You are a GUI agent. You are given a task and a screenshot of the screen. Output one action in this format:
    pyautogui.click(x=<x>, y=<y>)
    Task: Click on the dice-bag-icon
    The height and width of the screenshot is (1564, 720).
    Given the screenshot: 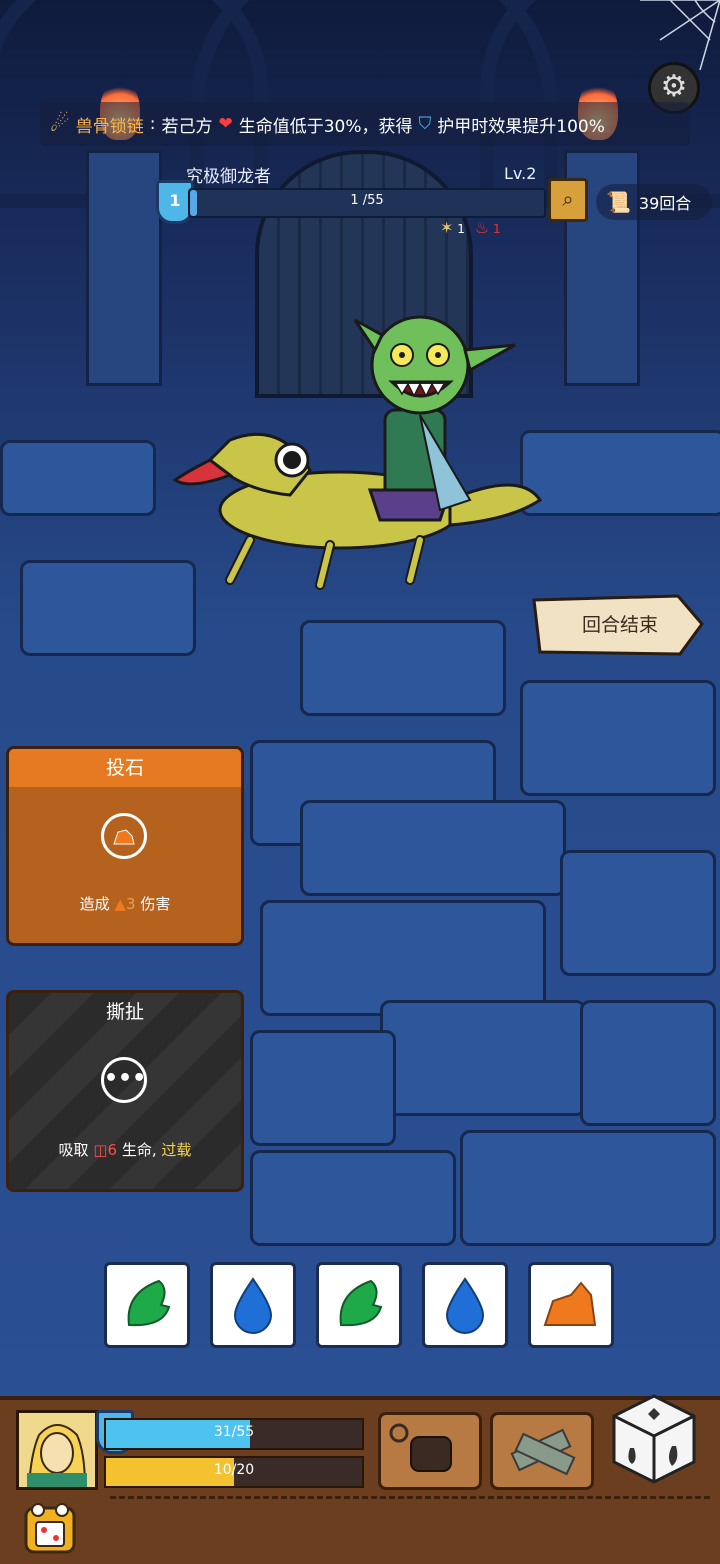 What is the action you would take?
    pyautogui.click(x=50, y=1527)
    